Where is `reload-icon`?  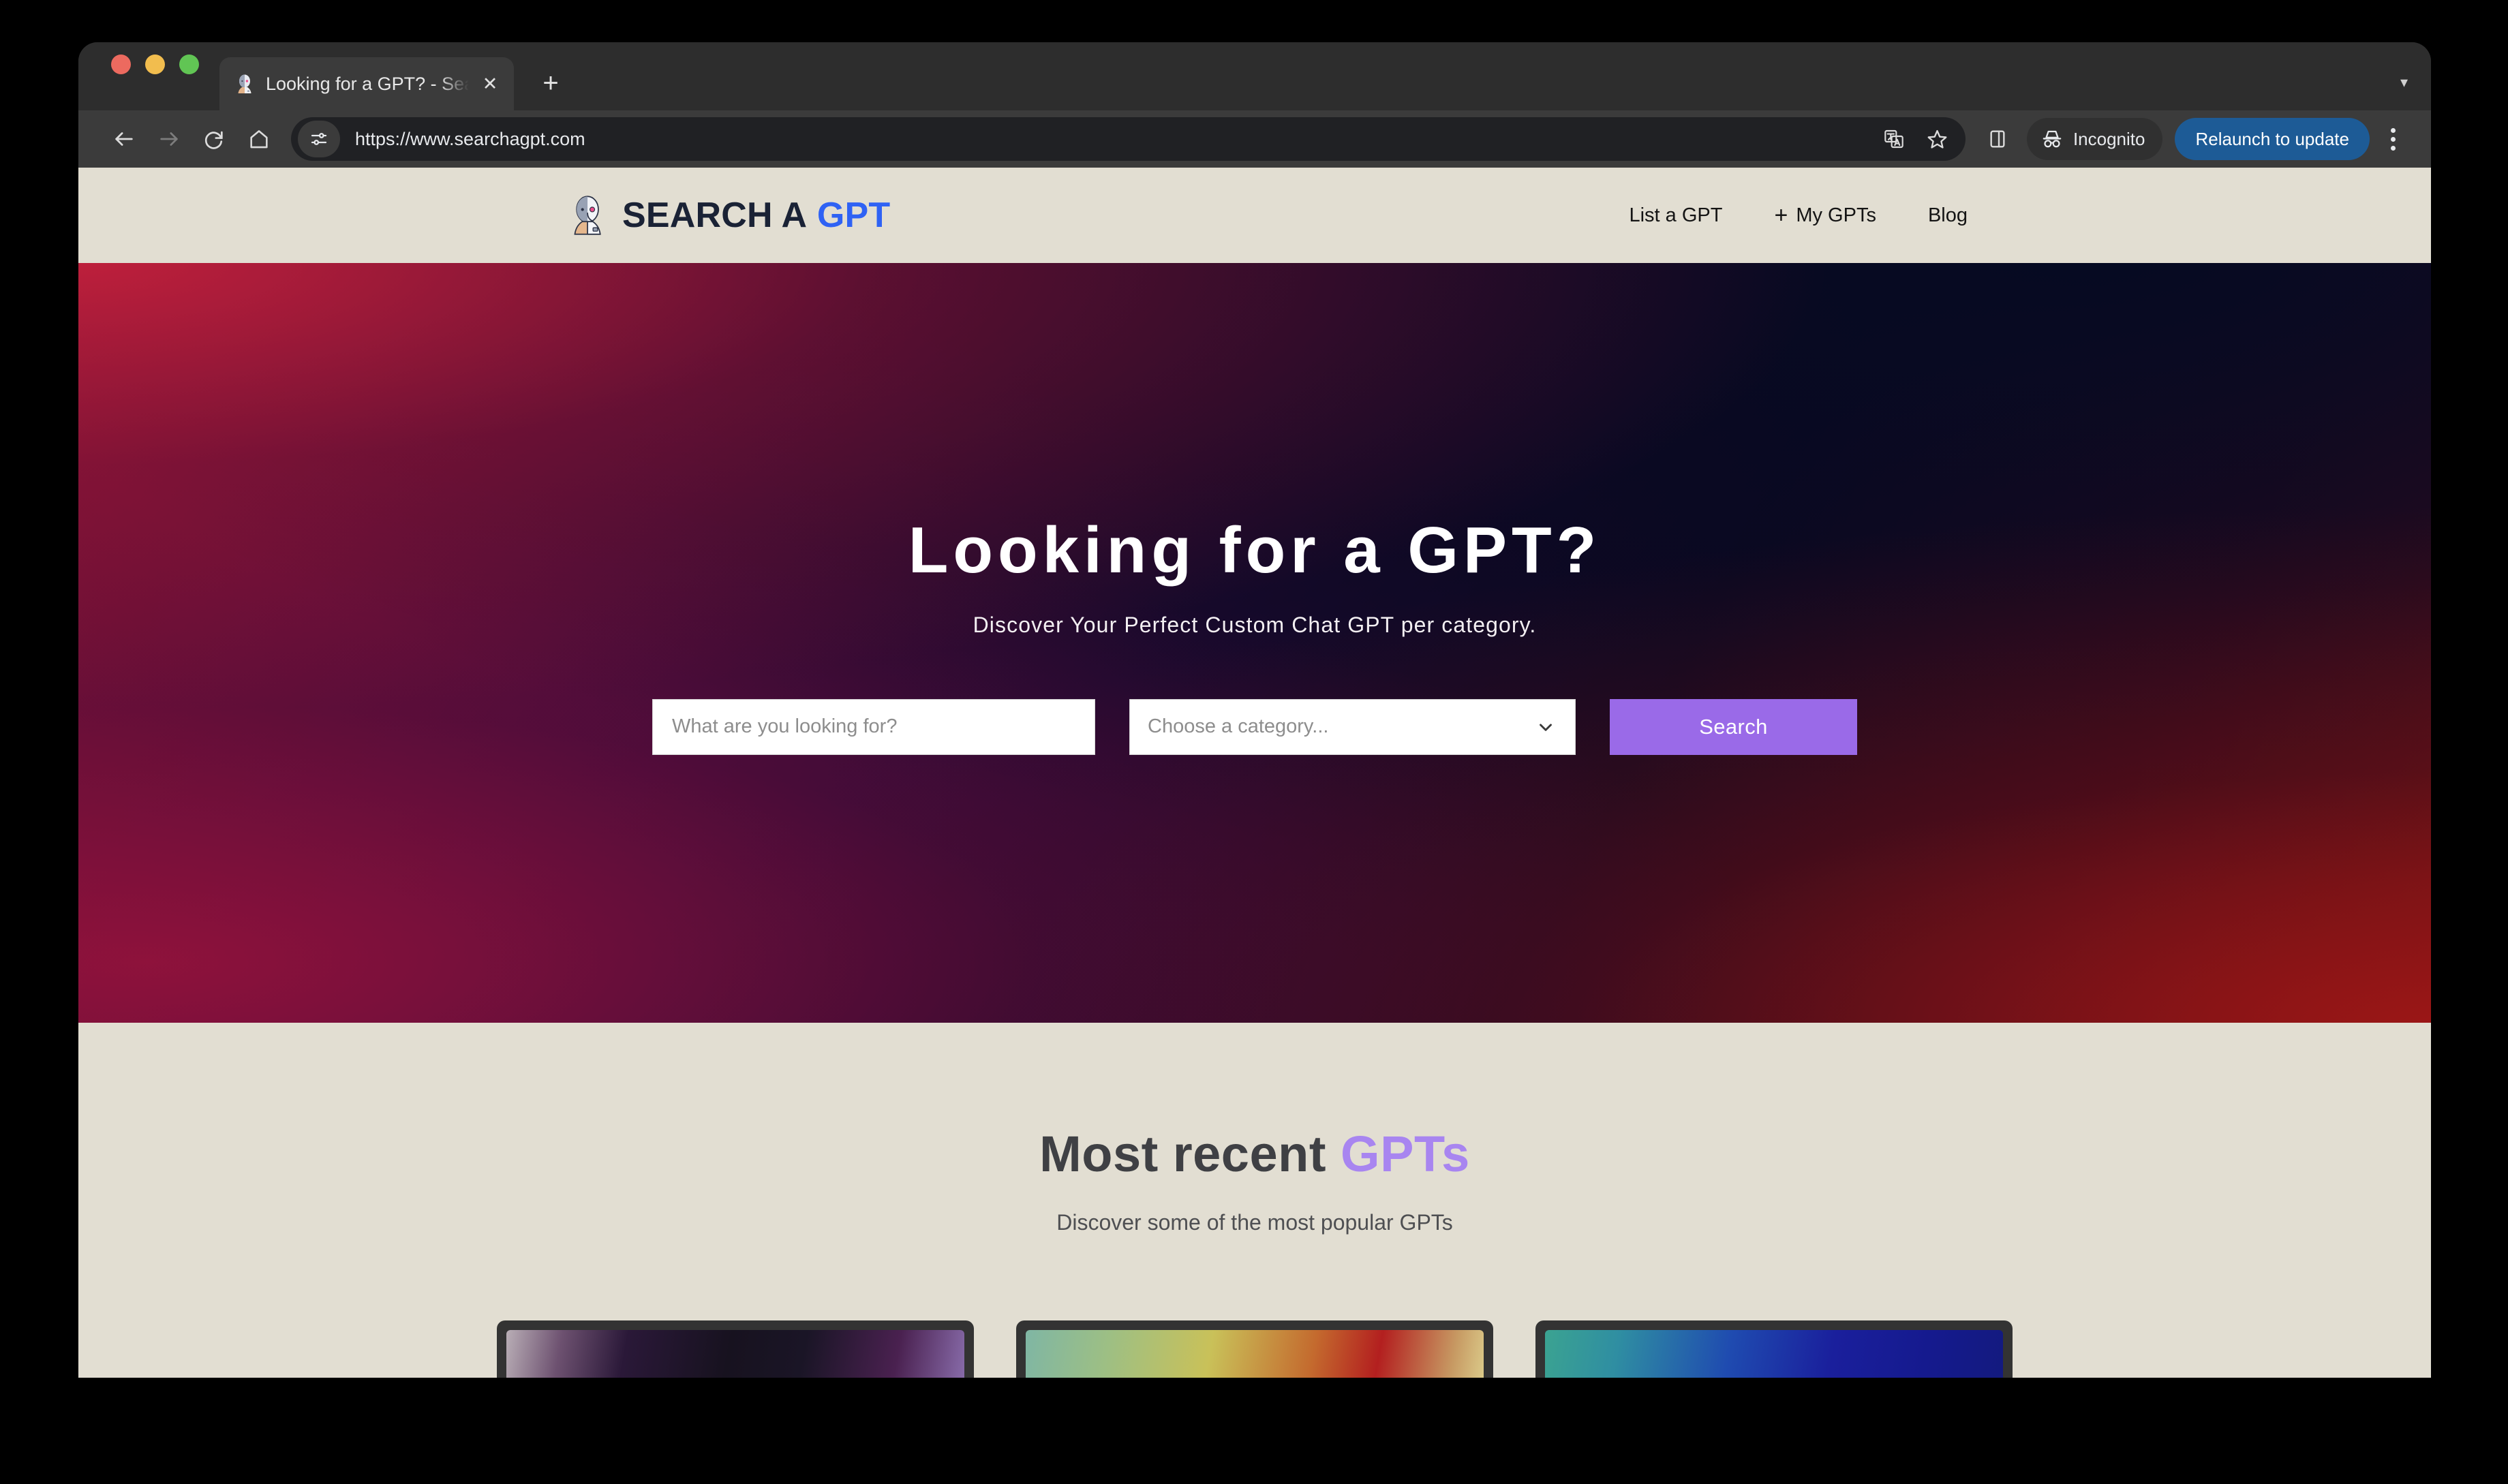
reload-icon is located at coordinates (214, 139).